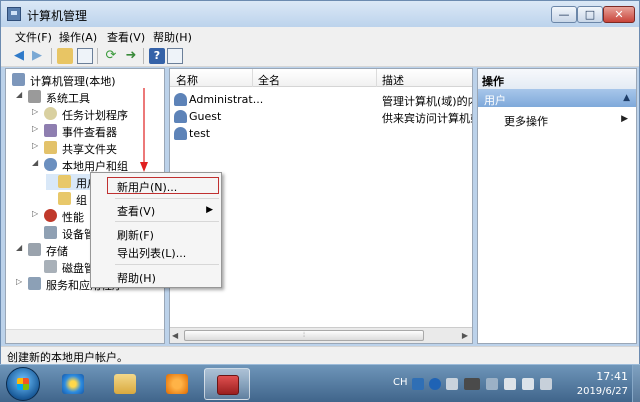 The image size is (640, 402). What do you see at coordinates (175, 56) in the screenshot?
I see `action-pane-toggle-icon` at bounding box center [175, 56].